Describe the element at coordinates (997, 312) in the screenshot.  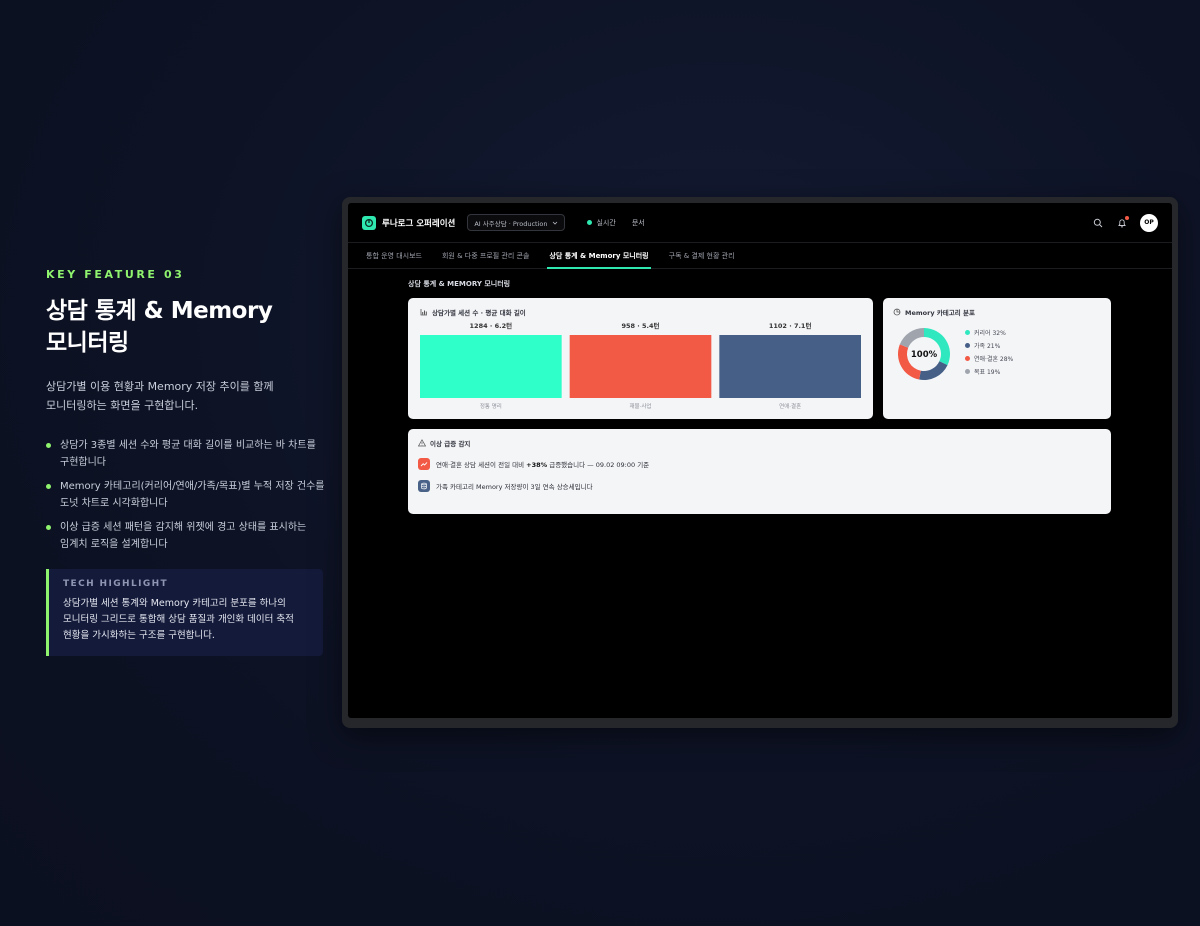
I see `donut-card-header: Memory 카테고리 분포` at that location.